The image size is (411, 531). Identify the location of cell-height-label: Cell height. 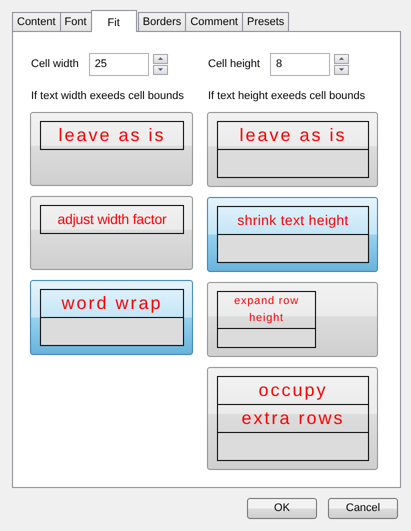
(234, 64).